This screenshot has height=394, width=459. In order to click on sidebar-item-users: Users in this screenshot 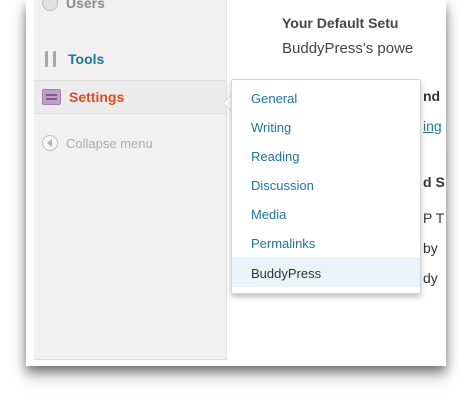, I will do `click(130, 8)`.